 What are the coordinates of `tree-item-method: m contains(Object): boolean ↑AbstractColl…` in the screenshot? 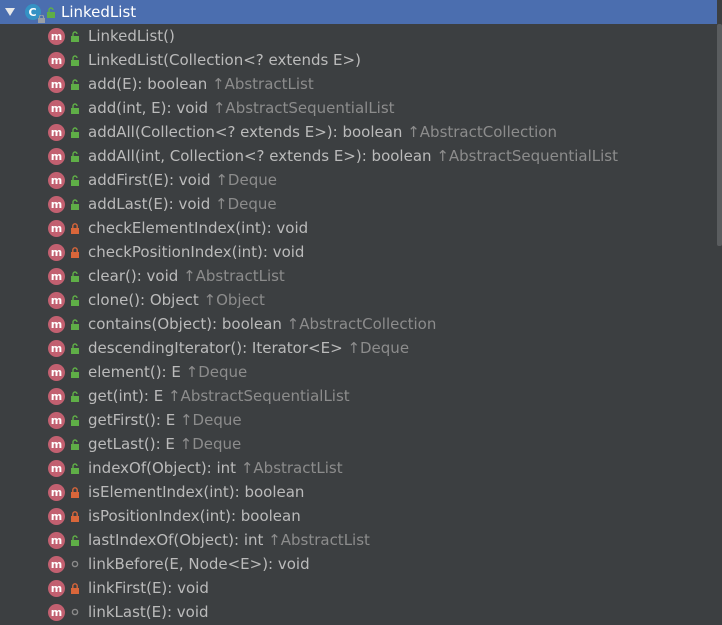 It's located at (358, 324).